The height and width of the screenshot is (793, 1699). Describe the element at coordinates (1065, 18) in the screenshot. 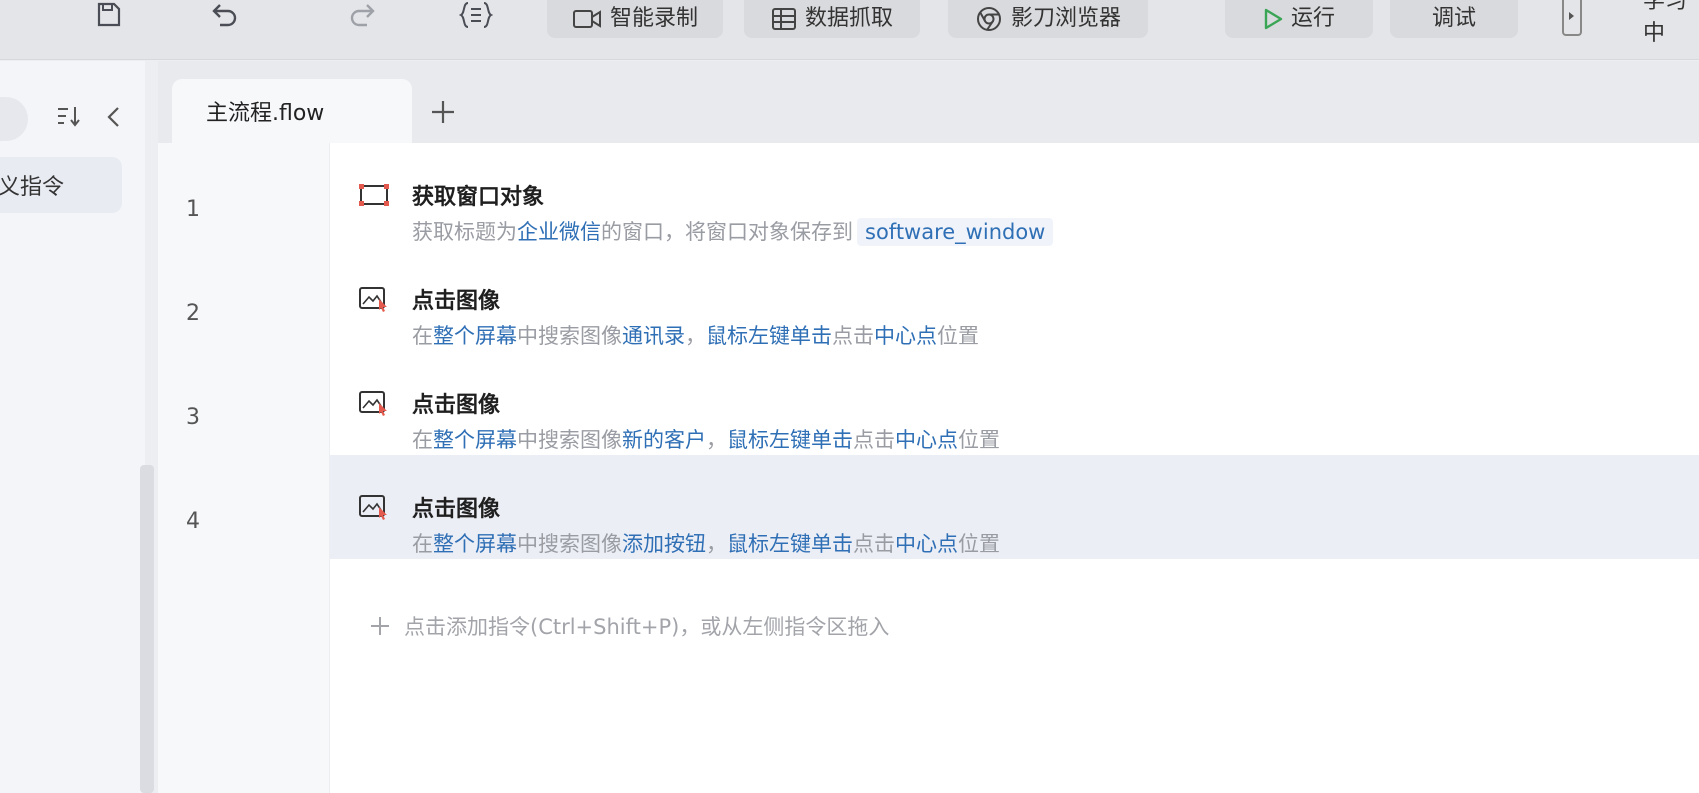

I see `browser-label: 影刀浏览器` at that location.